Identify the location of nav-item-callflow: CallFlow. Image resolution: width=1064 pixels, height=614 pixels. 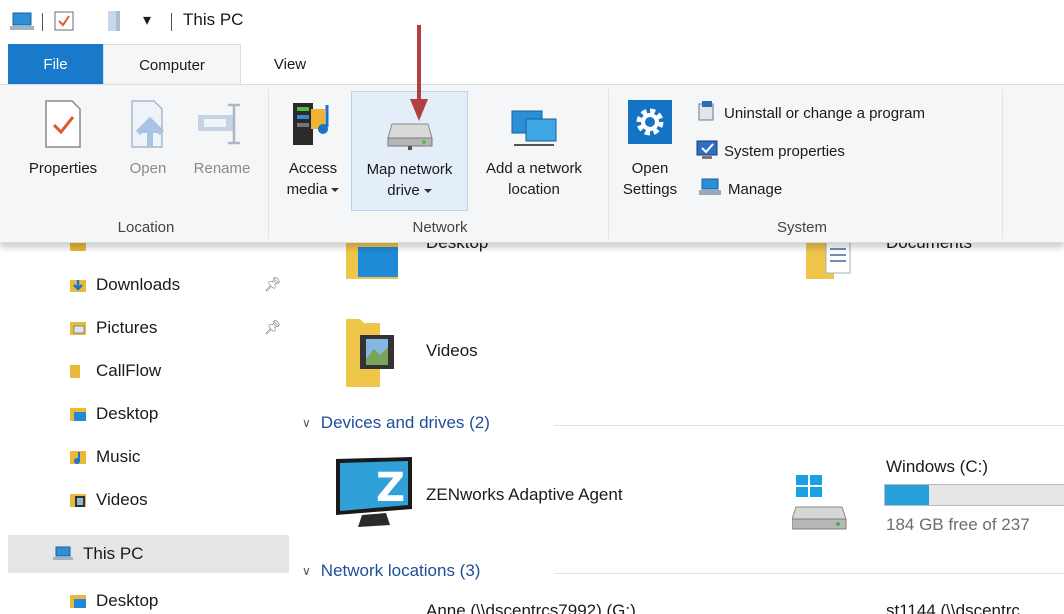
(115, 371).